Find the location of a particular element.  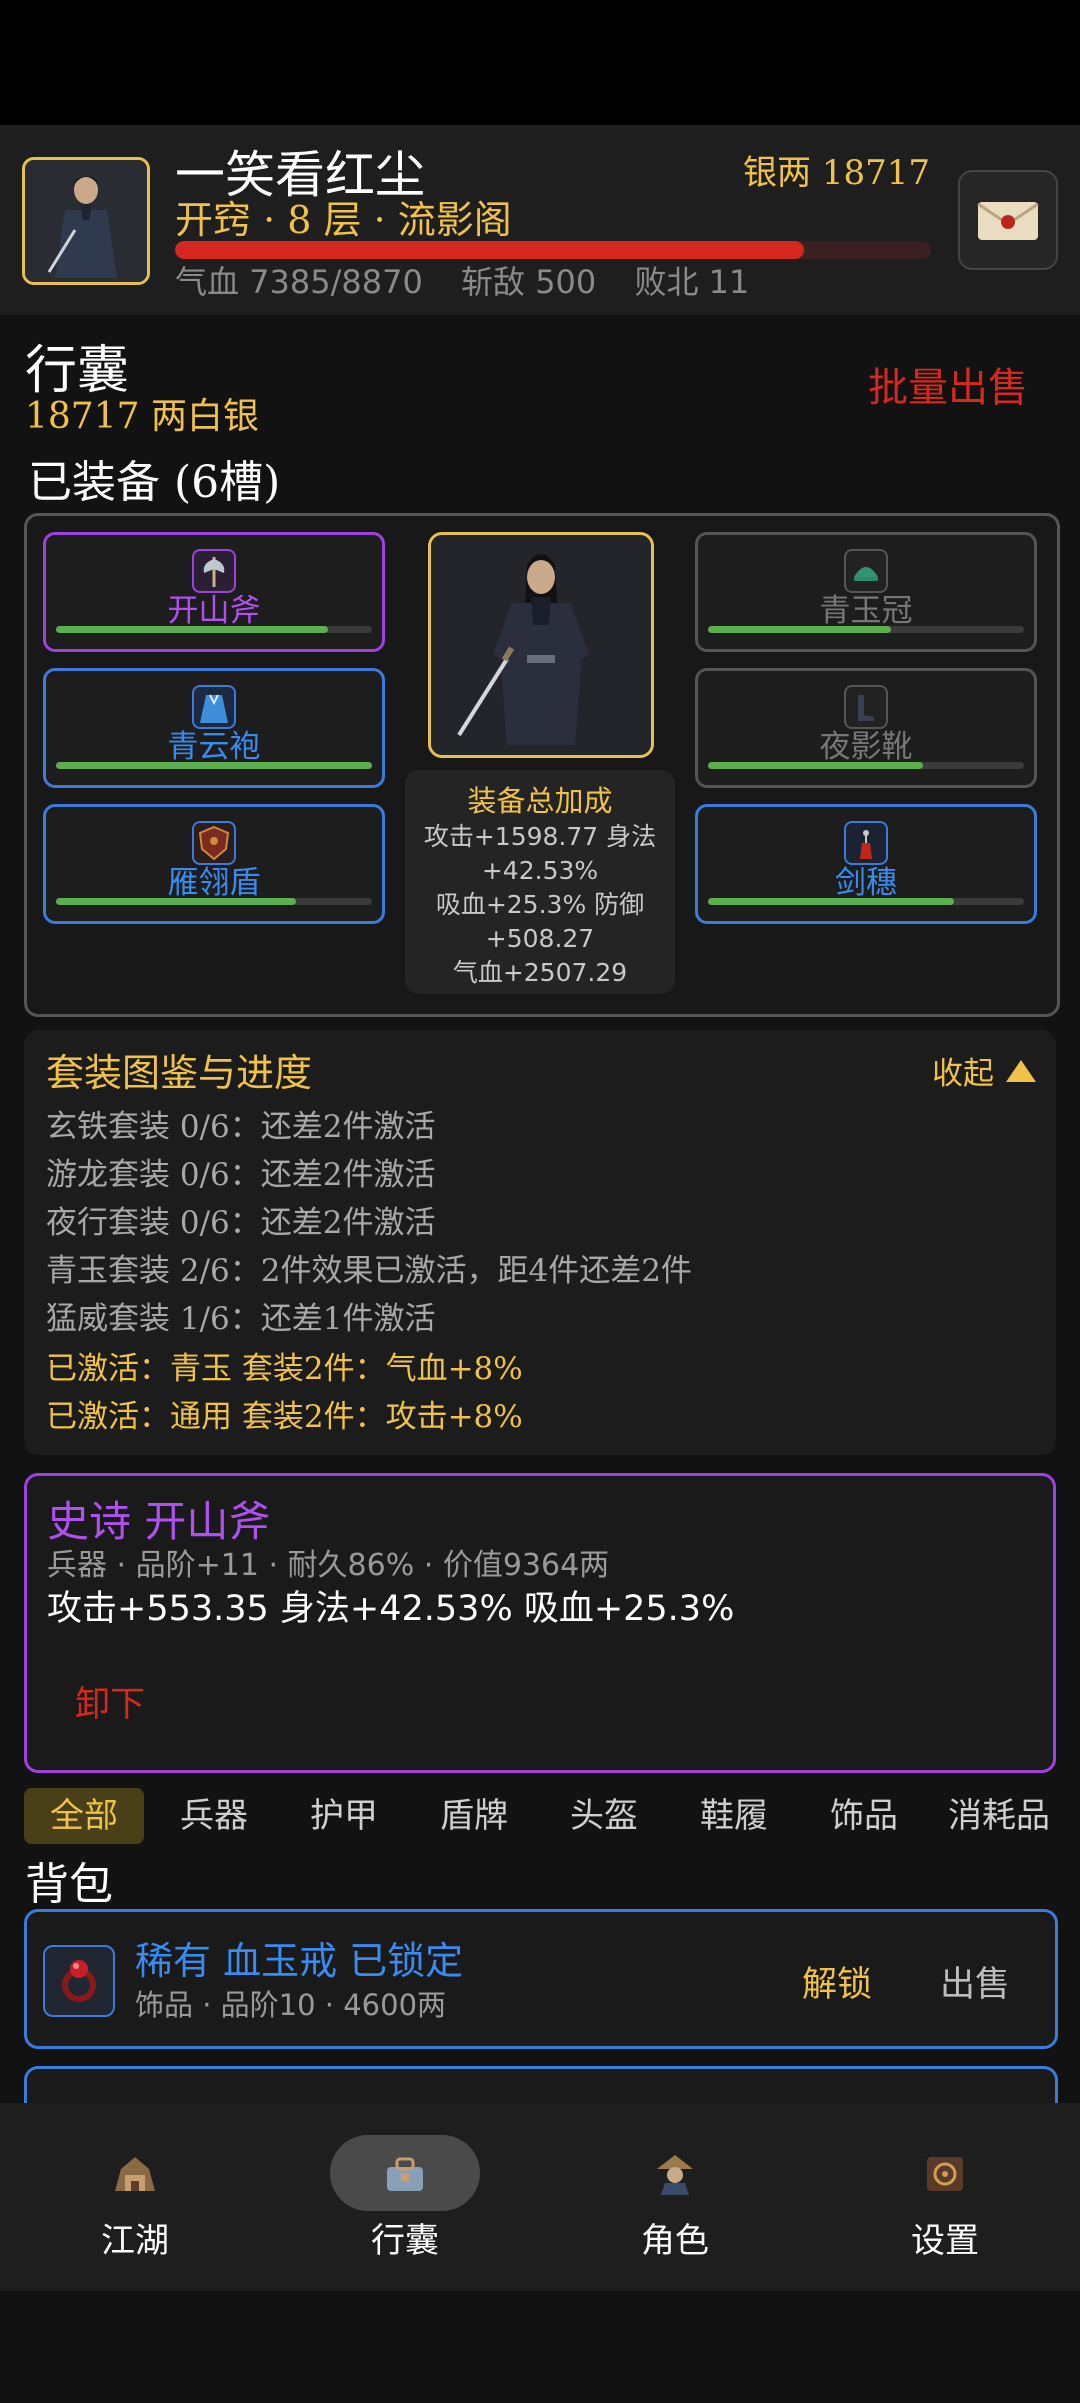

tab-shields: 盾牌 is located at coordinates (474, 1816).